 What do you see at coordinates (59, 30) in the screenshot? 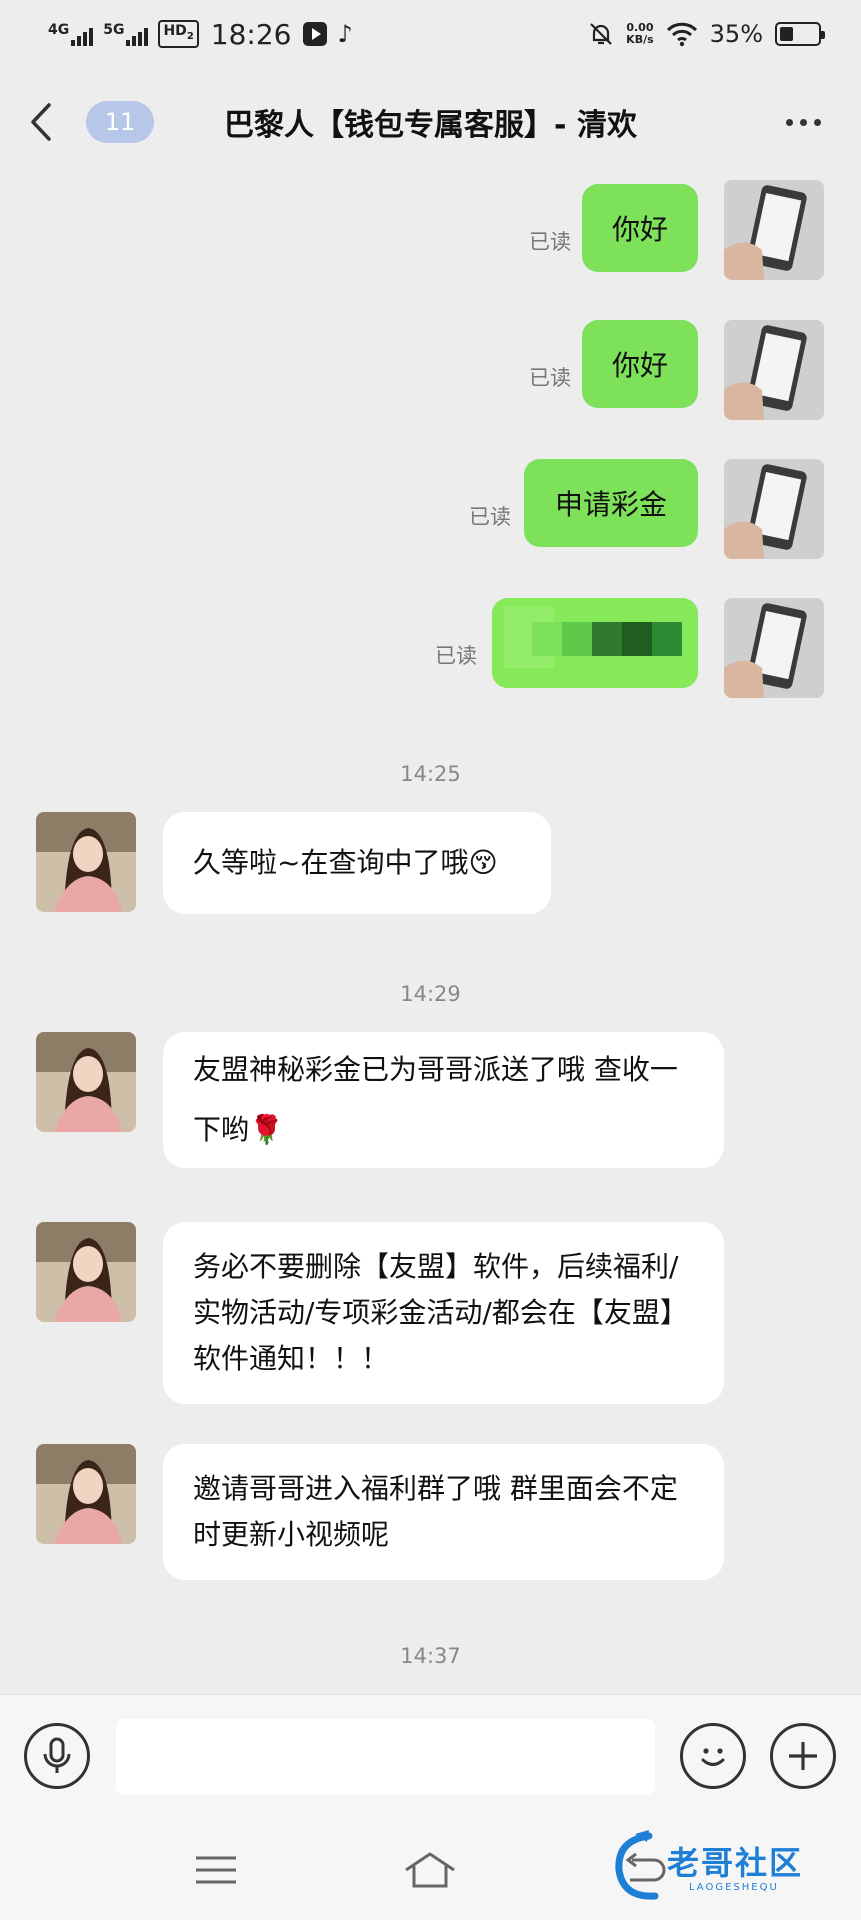
I see `network-label-4g: 4G` at bounding box center [59, 30].